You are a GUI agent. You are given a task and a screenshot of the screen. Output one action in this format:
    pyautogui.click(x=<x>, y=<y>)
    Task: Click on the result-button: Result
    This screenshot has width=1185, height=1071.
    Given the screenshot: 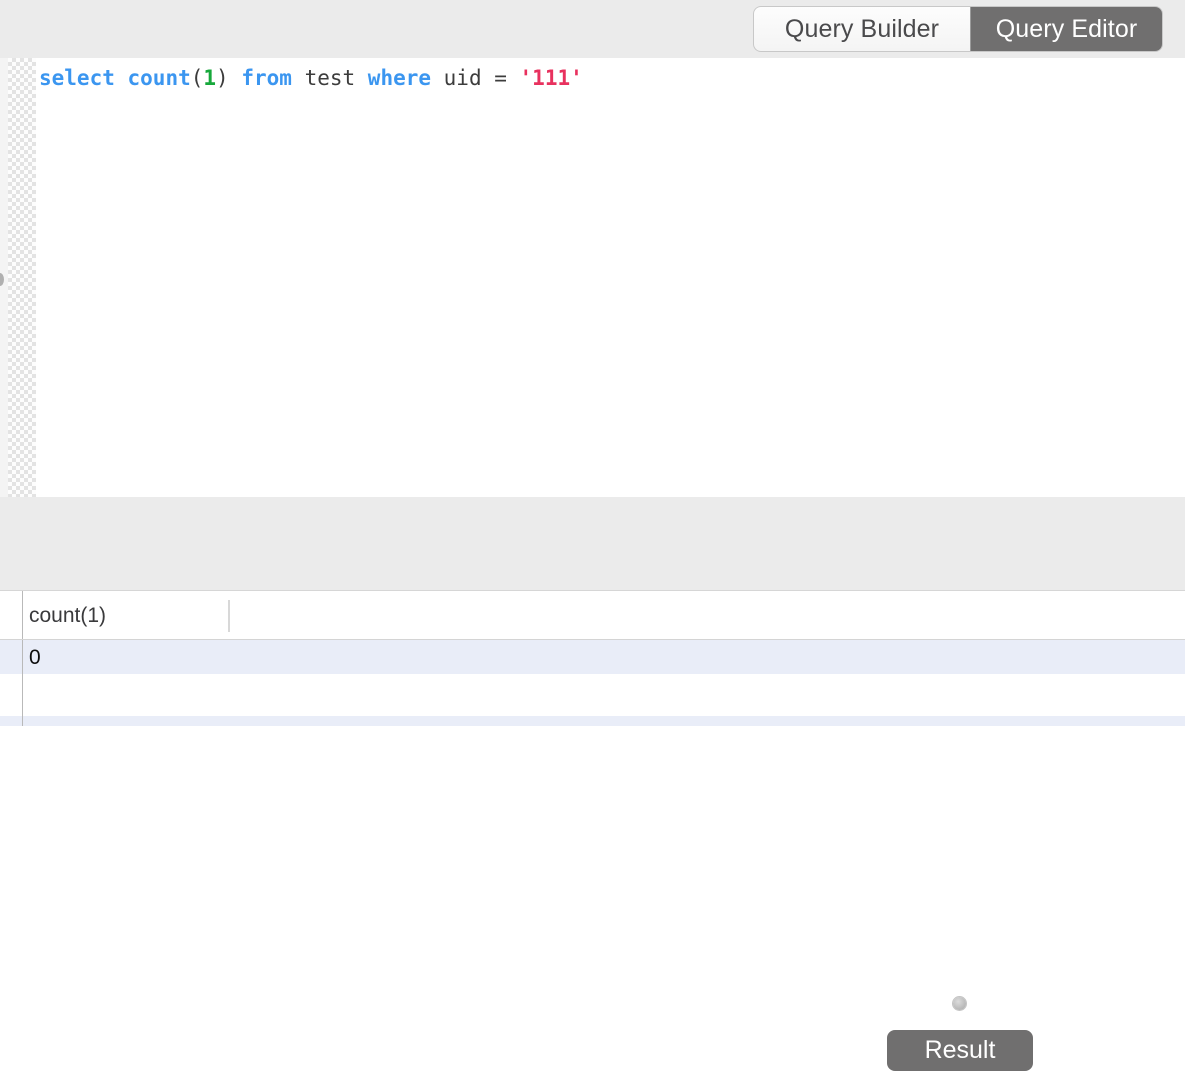 What is the action you would take?
    pyautogui.click(x=960, y=1050)
    